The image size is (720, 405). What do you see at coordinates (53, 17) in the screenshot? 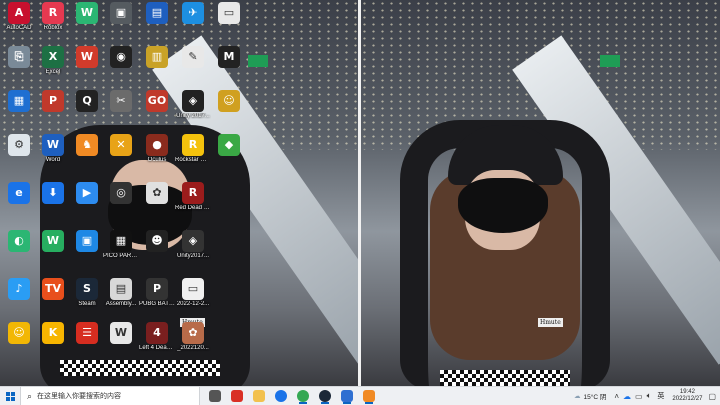
I see `desktop-icon: R Roblox` at bounding box center [53, 17].